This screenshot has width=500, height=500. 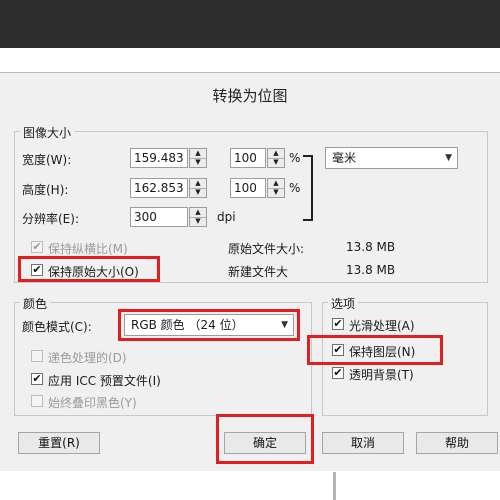 I want to click on width-label: 宽度(W):, so click(x=47, y=160).